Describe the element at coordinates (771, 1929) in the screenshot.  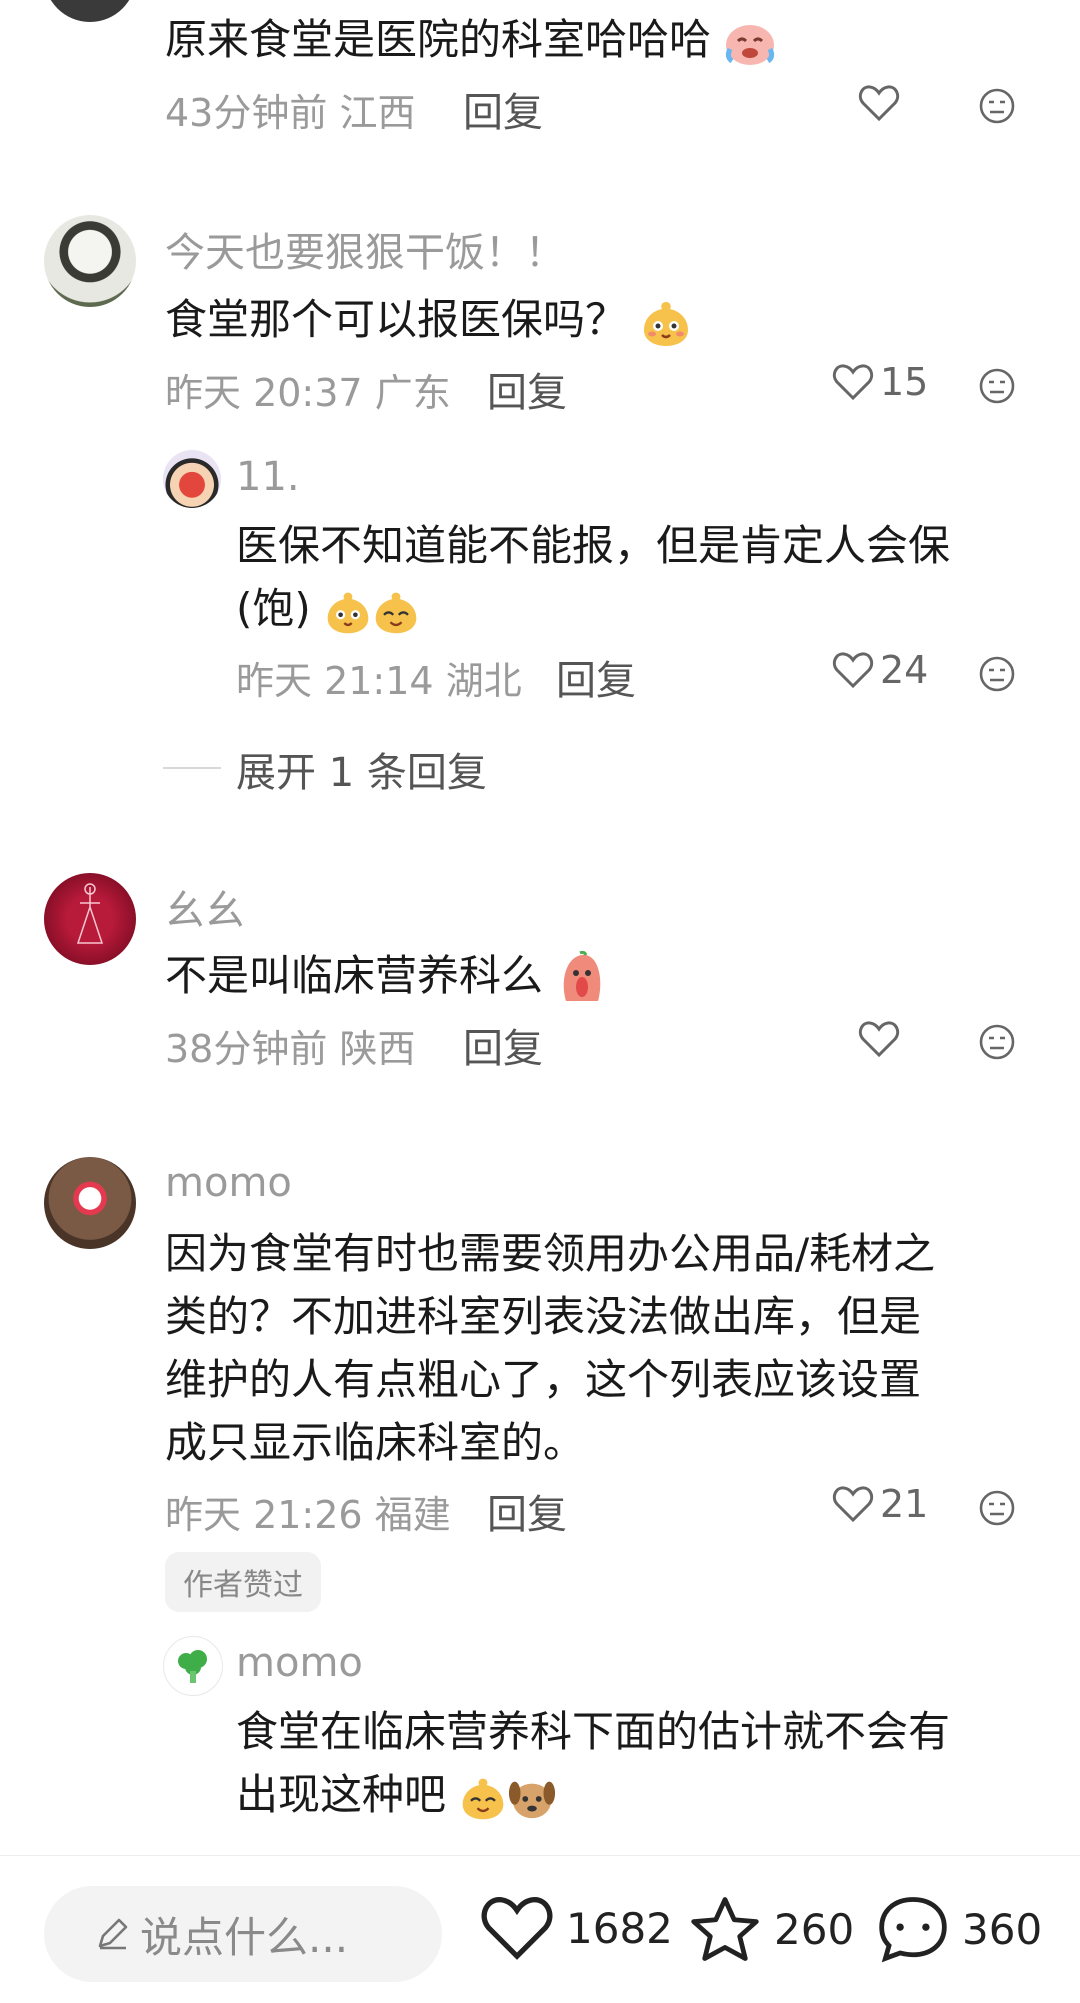
I see `collect-post-button: 260` at that location.